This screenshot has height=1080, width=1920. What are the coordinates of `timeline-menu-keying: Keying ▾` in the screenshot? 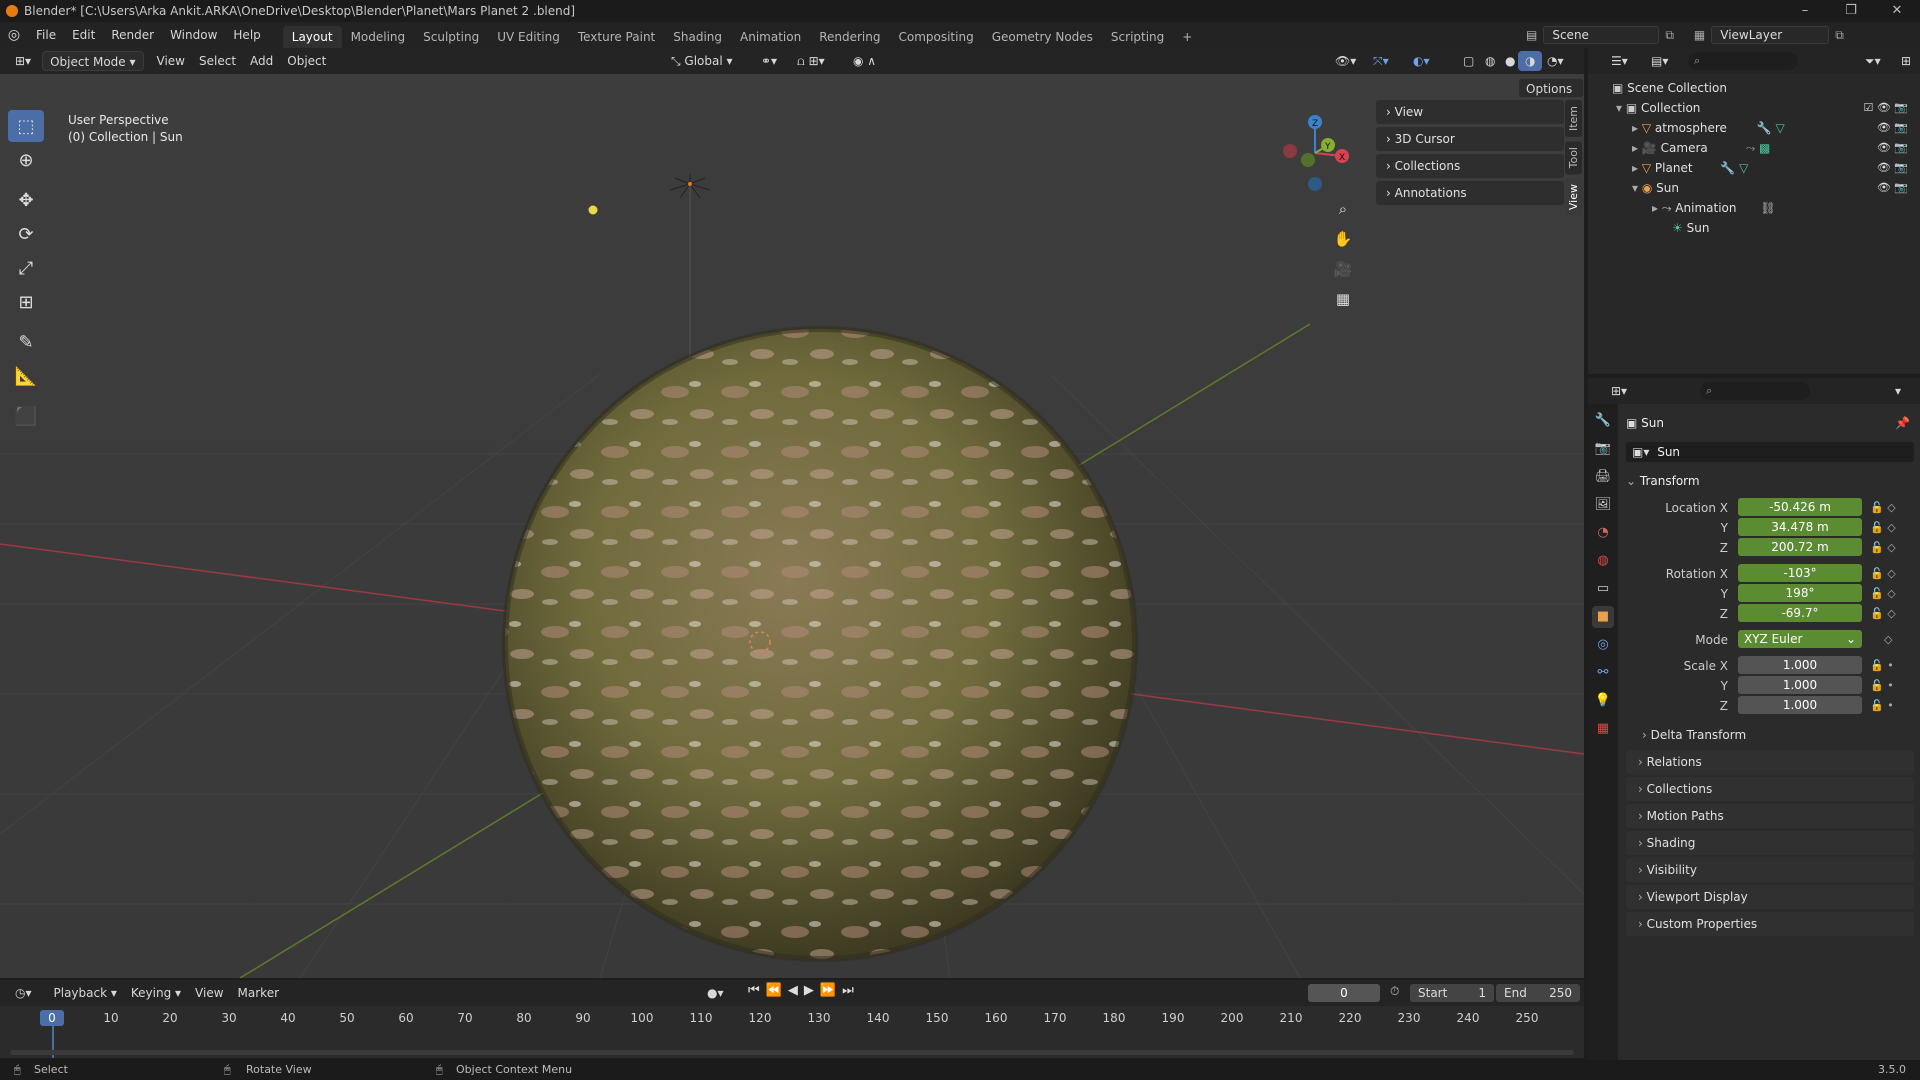 It's located at (156, 993).